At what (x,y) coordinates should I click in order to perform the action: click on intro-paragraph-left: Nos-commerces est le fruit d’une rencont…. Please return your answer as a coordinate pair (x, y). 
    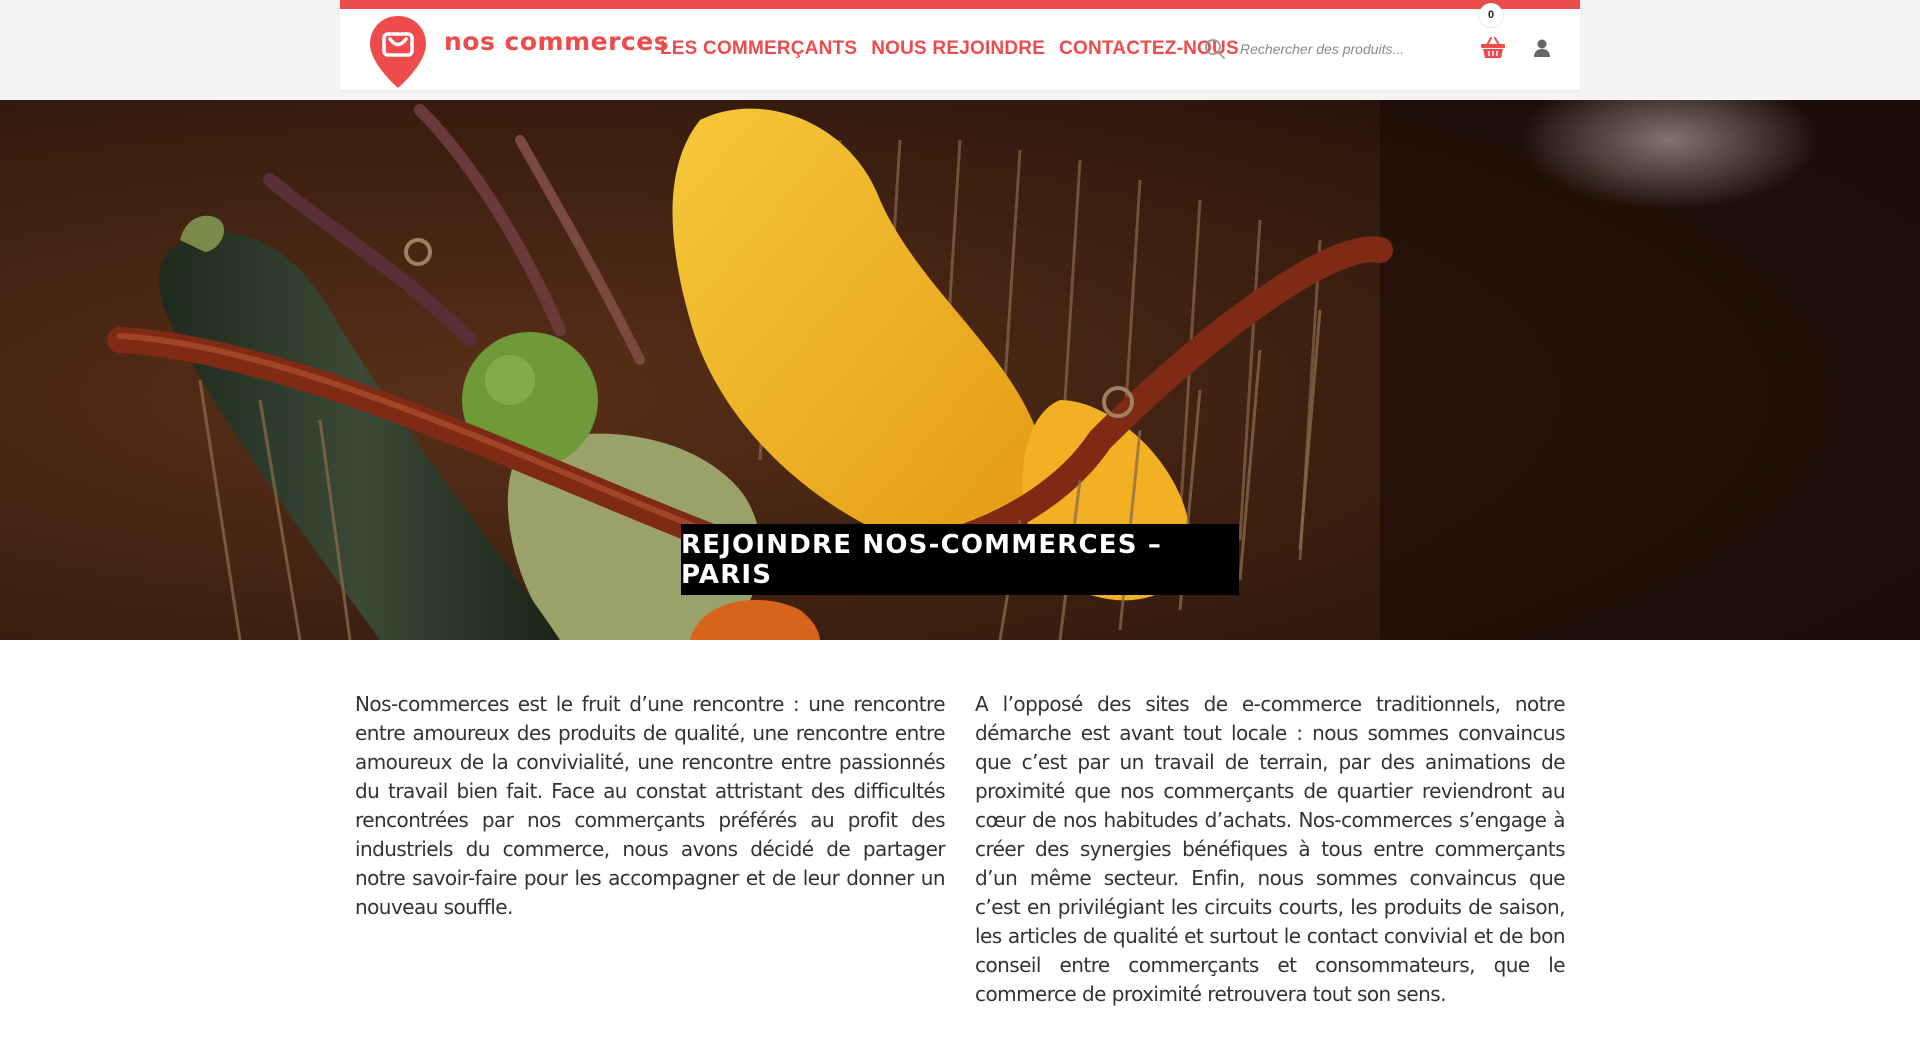
    Looking at the image, I should click on (650, 805).